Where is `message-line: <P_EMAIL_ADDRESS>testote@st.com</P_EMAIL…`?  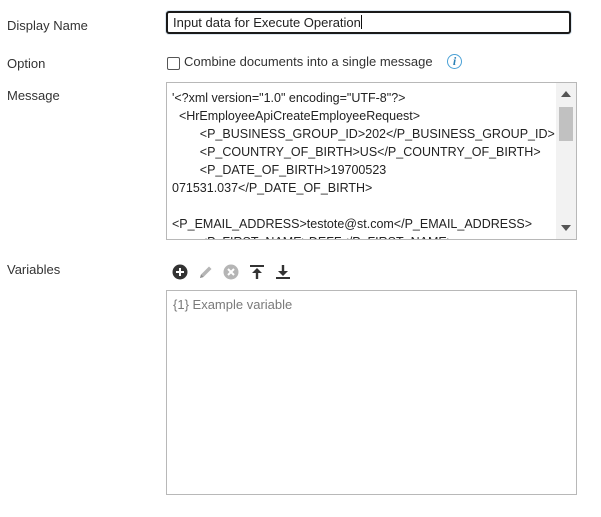
message-line: <P_EMAIL_ADDRESS>testote@st.com</P_EMAIL… is located at coordinates (352, 224).